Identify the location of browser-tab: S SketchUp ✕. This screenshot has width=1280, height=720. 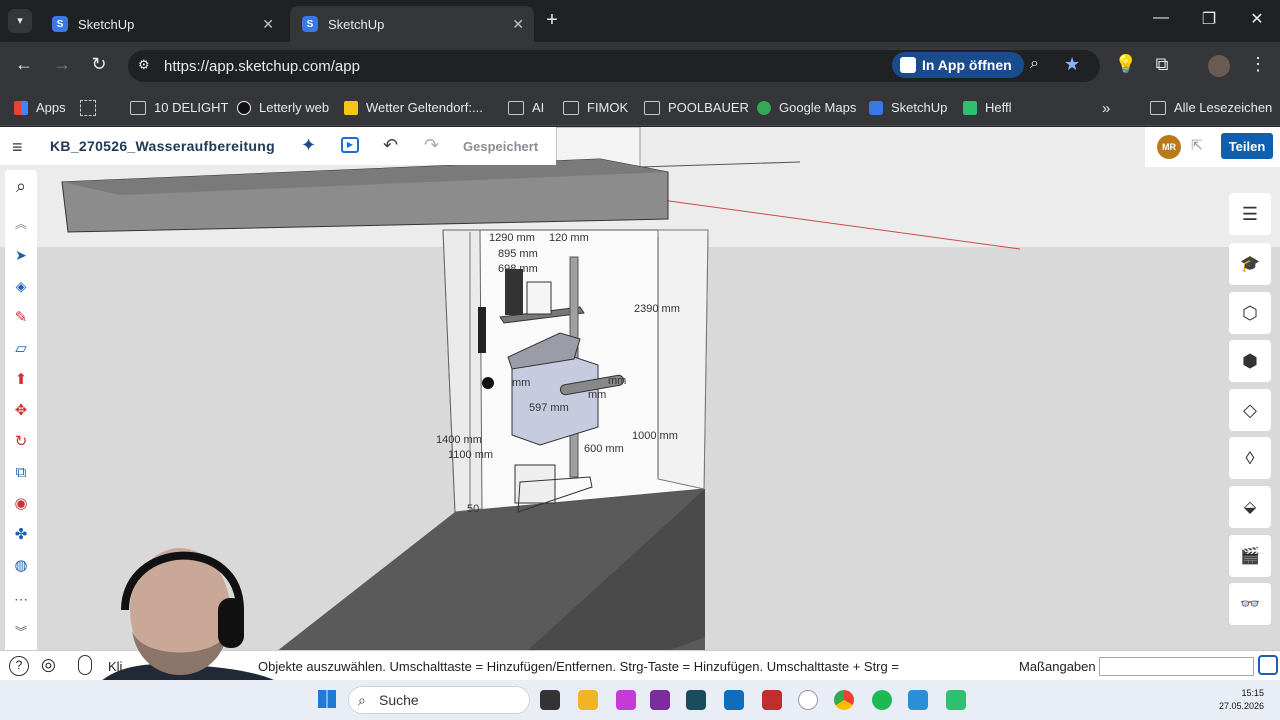
(162, 24).